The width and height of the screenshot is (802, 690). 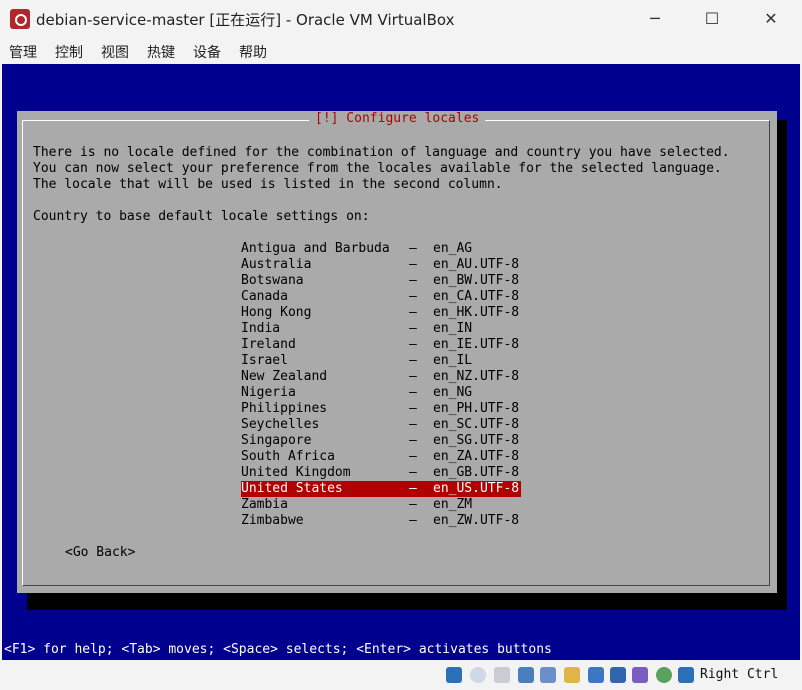 What do you see at coordinates (381, 489) in the screenshot?
I see `locale-item: United States – en_US.UTF-8` at bounding box center [381, 489].